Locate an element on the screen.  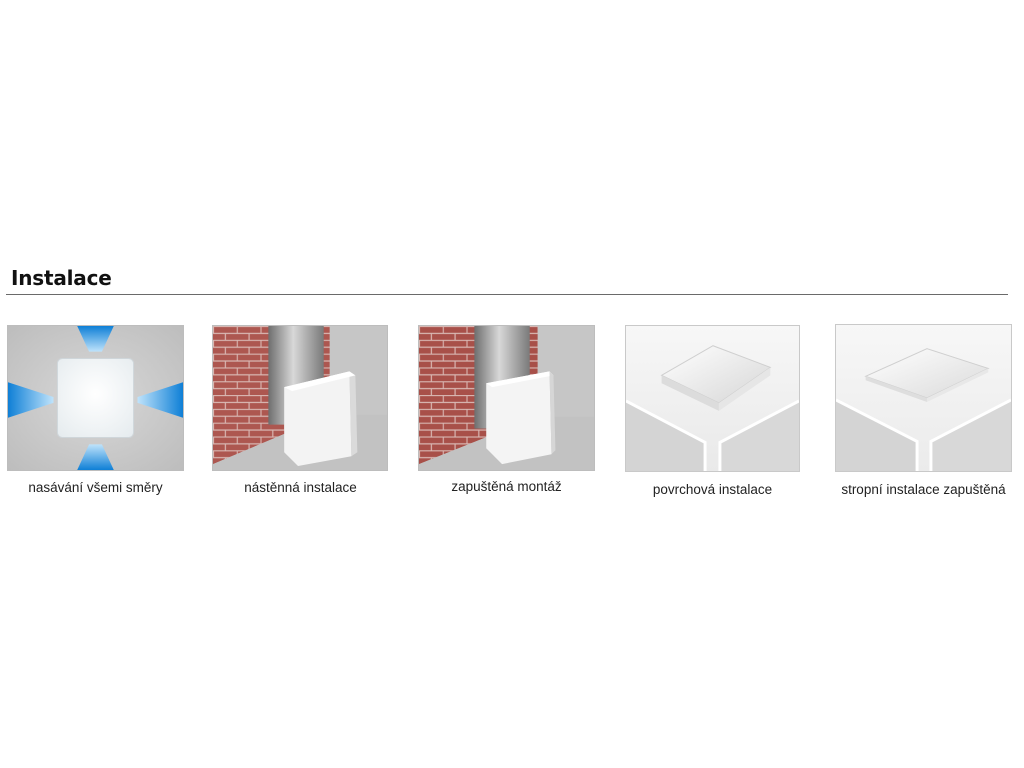
installation-caption: povrchová instalace is located at coordinates (712, 489).